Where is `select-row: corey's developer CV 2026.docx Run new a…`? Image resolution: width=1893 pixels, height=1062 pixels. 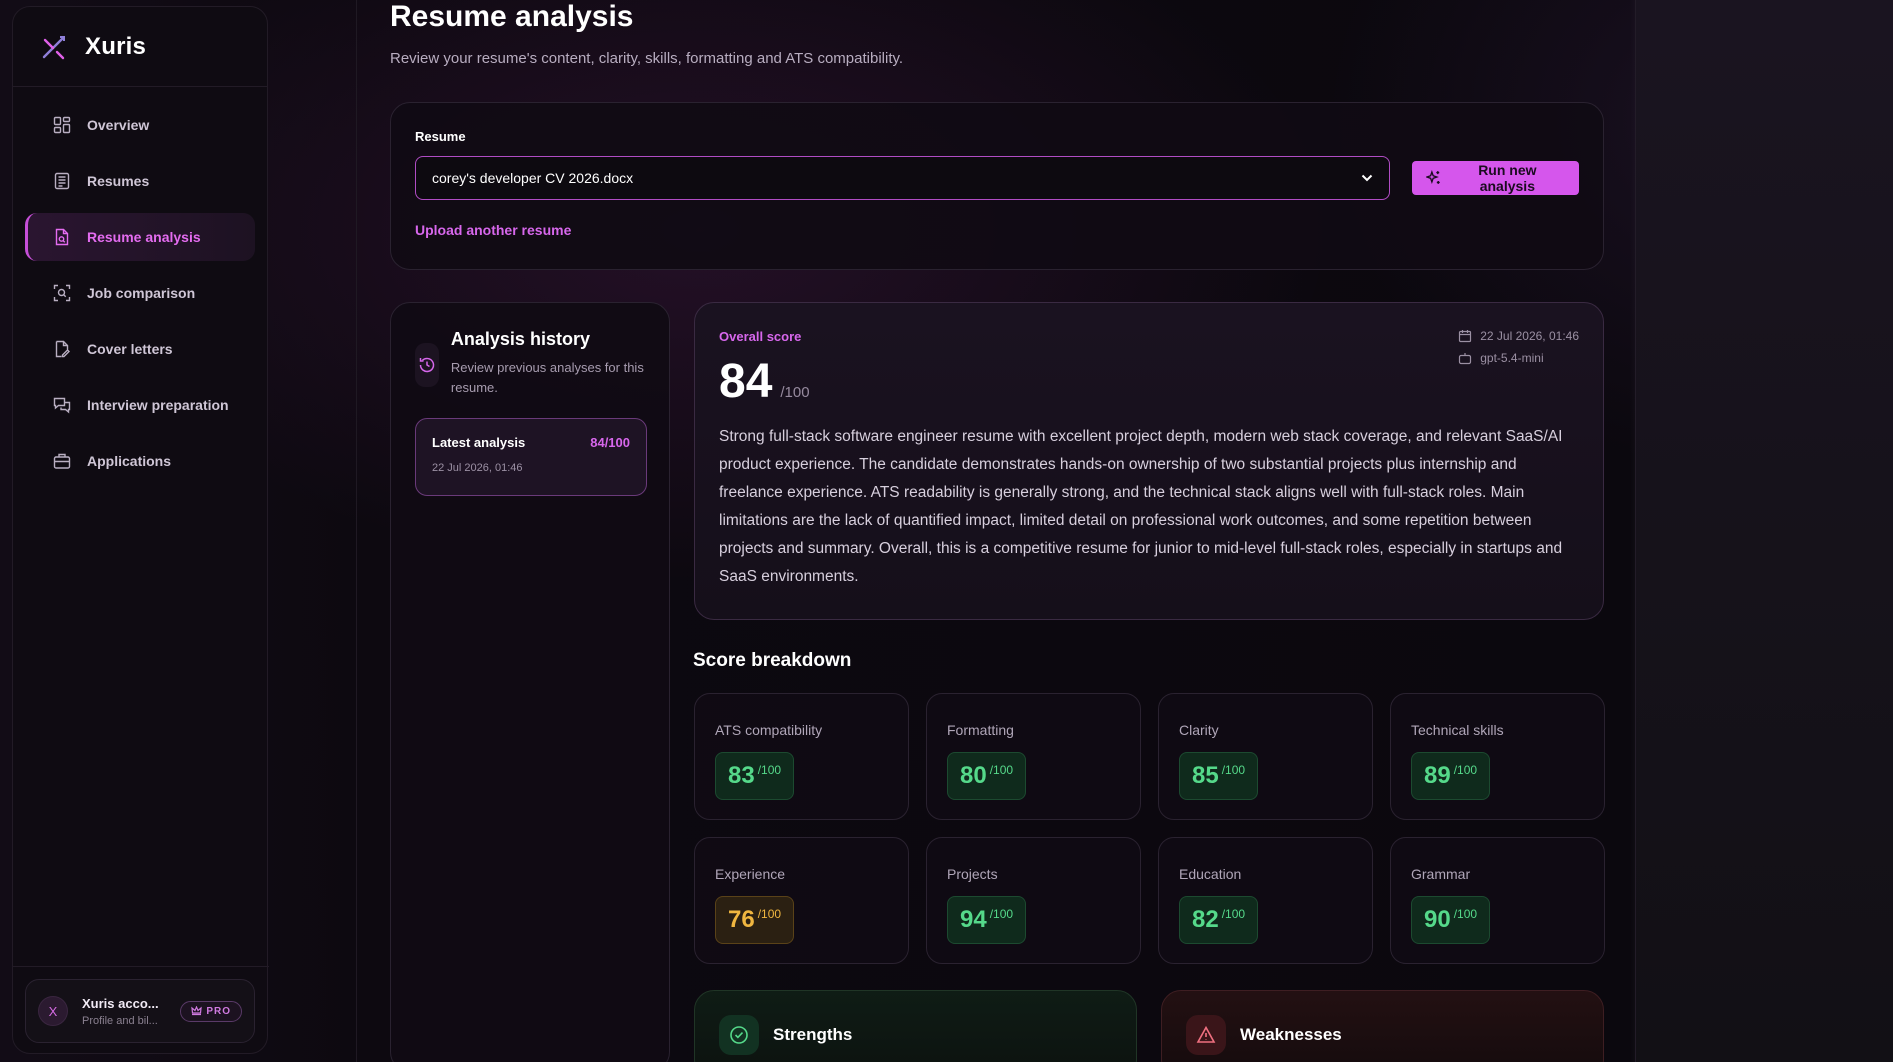 select-row: corey's developer CV 2026.docx Run new a… is located at coordinates (997, 178).